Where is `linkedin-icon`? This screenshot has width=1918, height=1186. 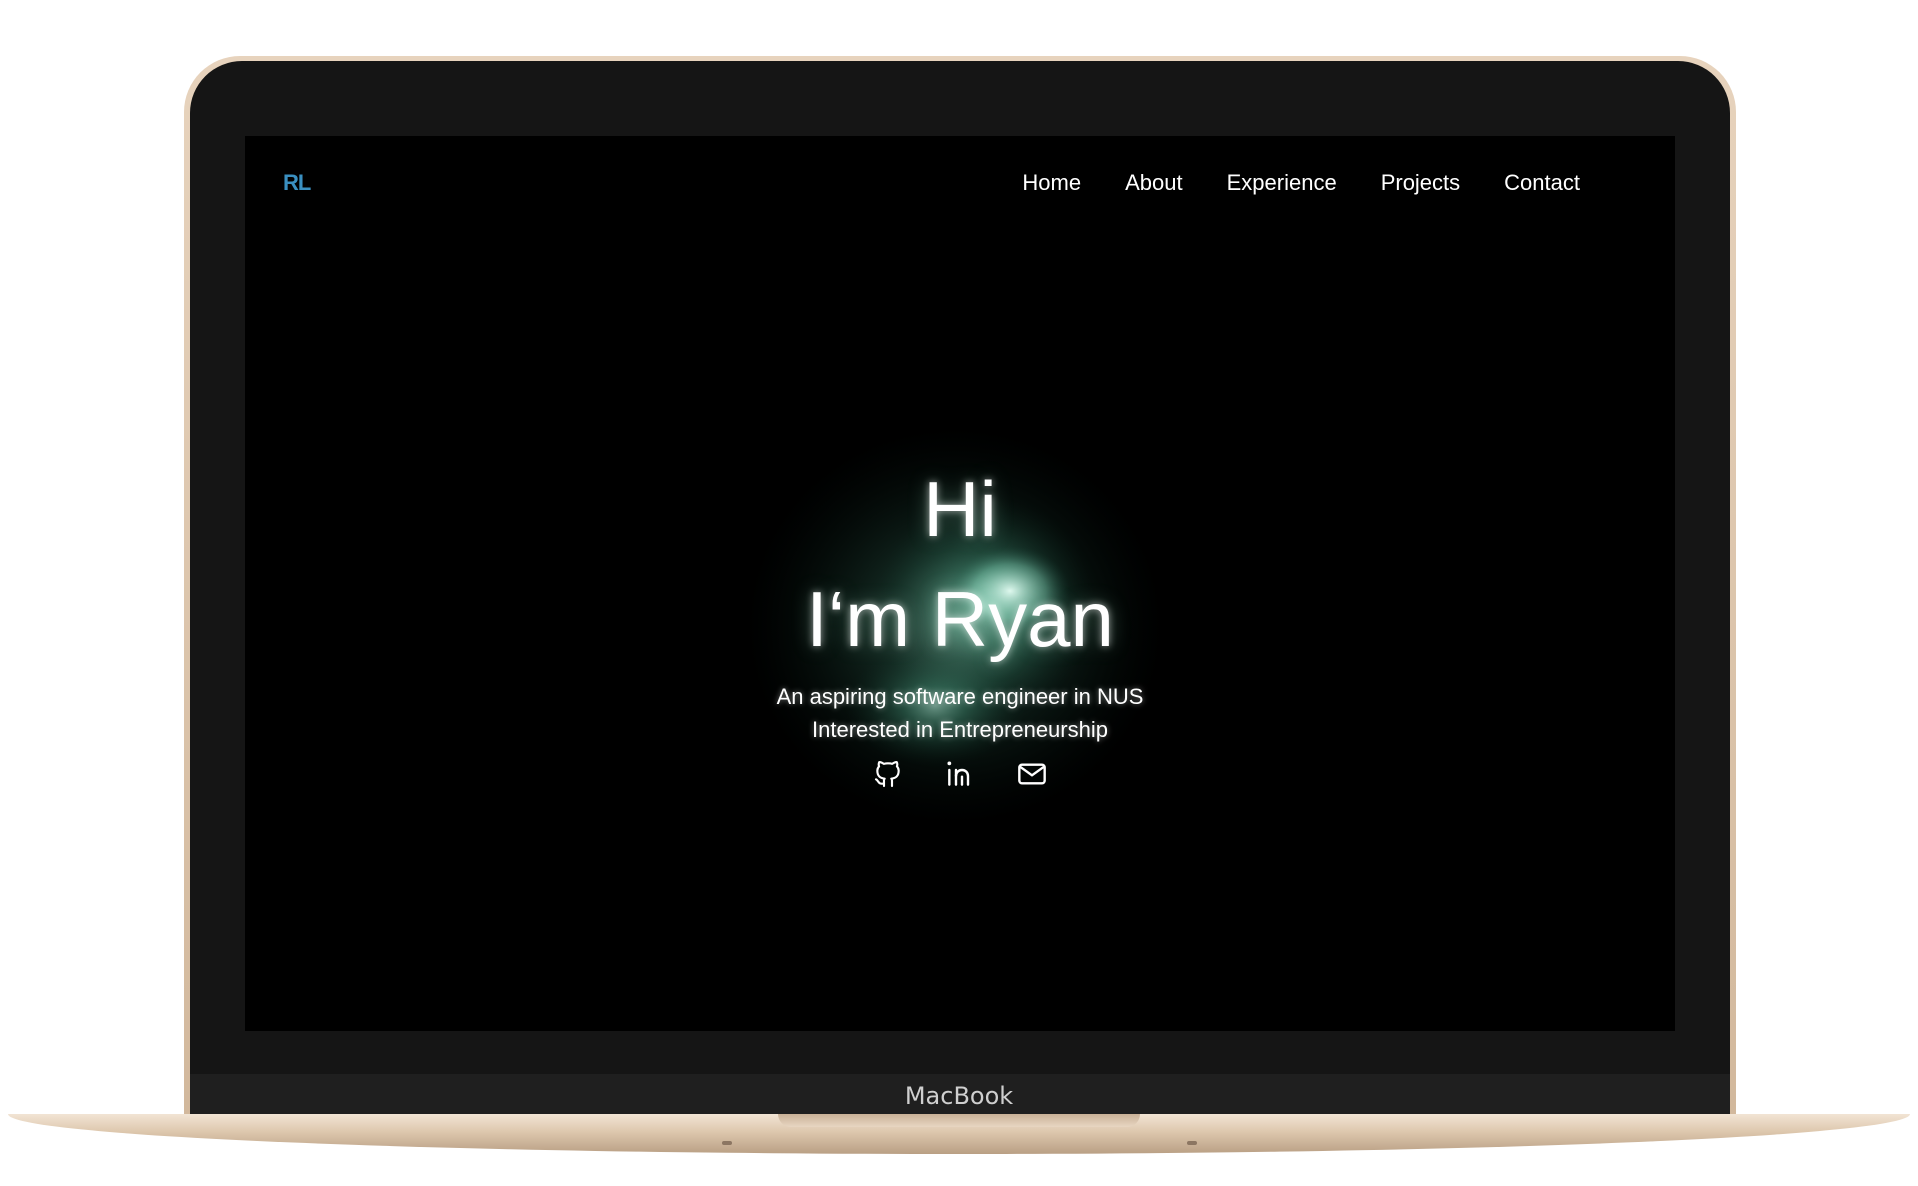 linkedin-icon is located at coordinates (960, 774).